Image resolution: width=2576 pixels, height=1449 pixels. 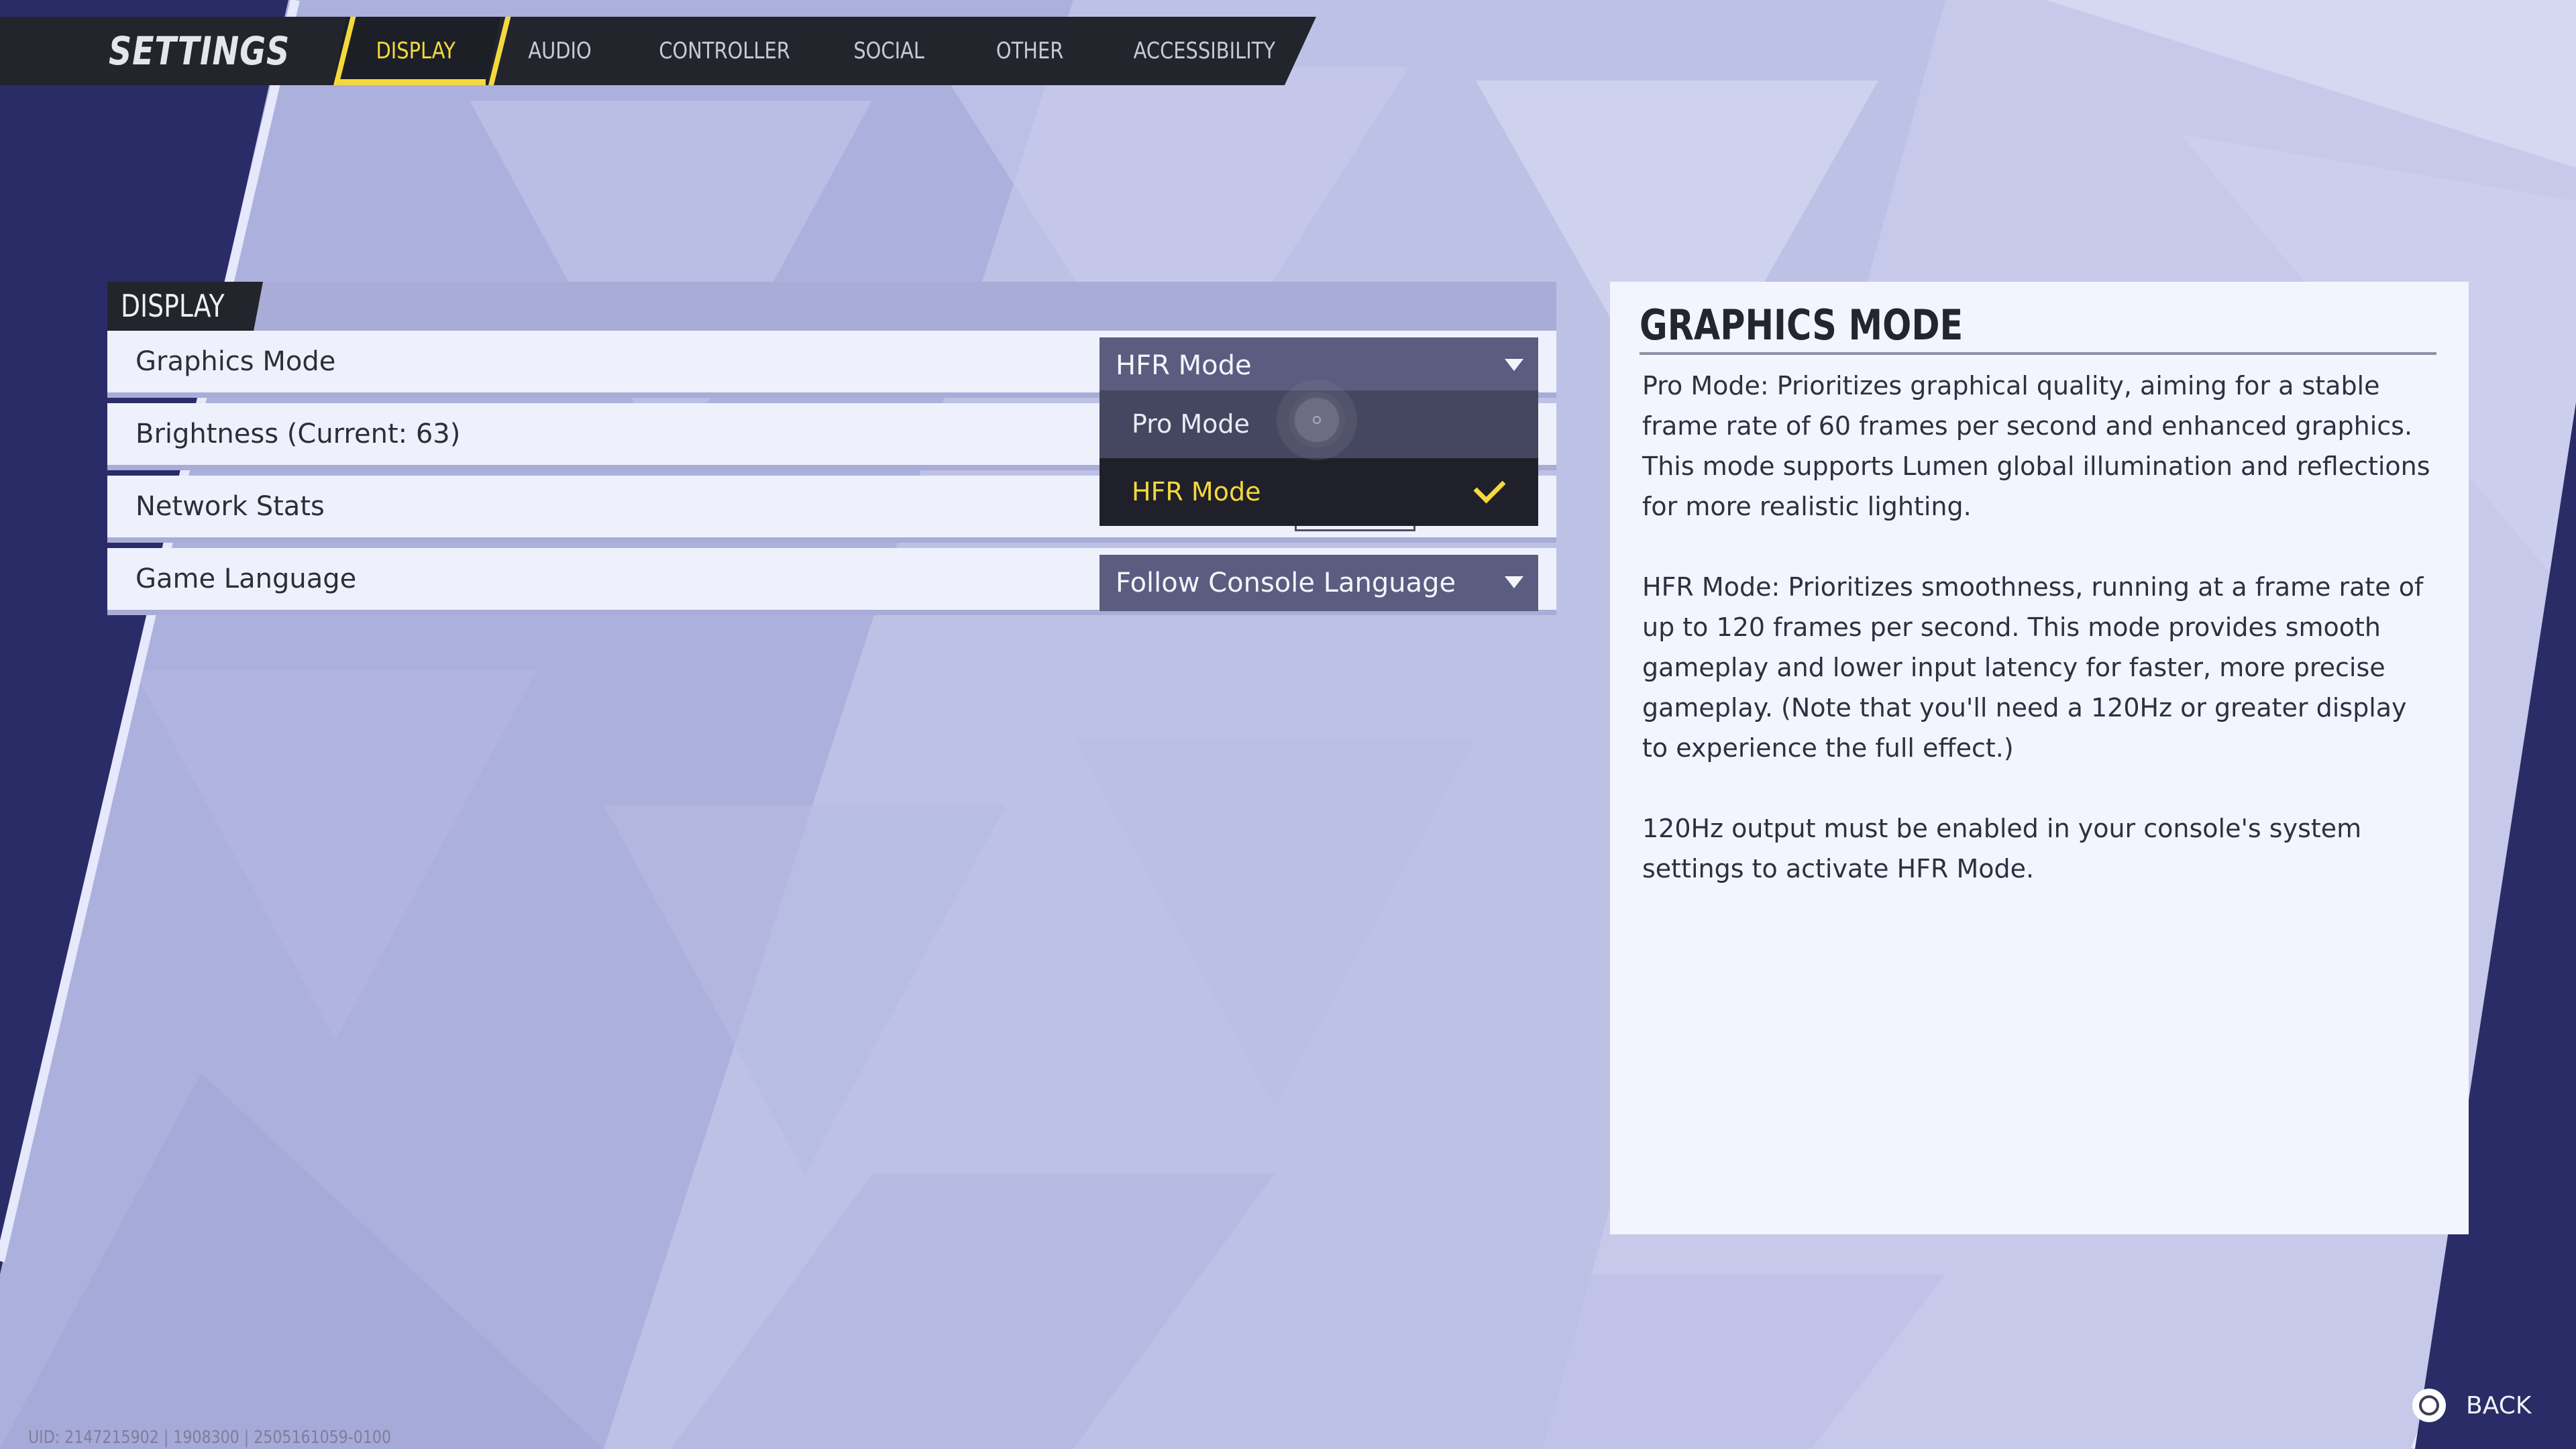 What do you see at coordinates (1184, 365) in the screenshot?
I see `dropdown-value: HFR Mode` at bounding box center [1184, 365].